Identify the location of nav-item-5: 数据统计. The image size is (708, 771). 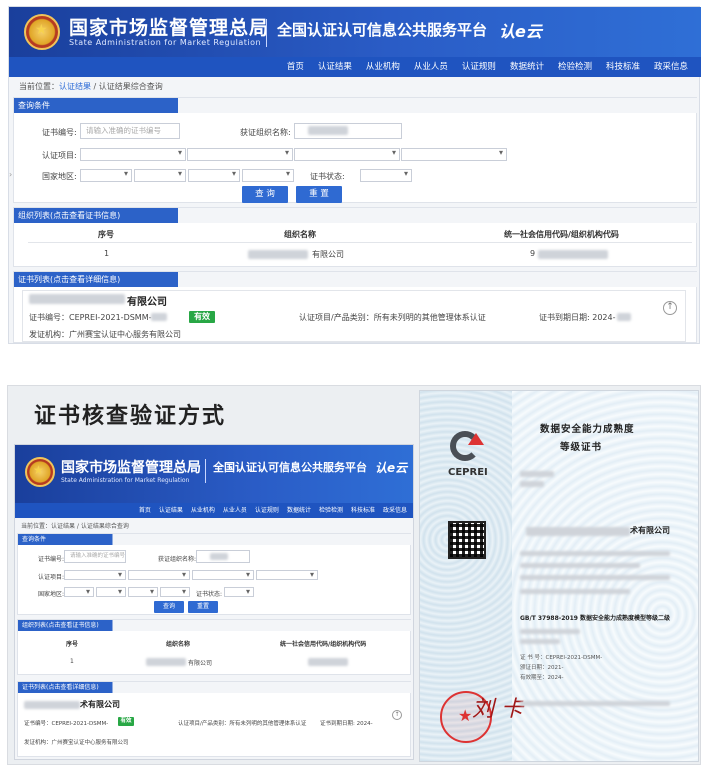
(527, 67).